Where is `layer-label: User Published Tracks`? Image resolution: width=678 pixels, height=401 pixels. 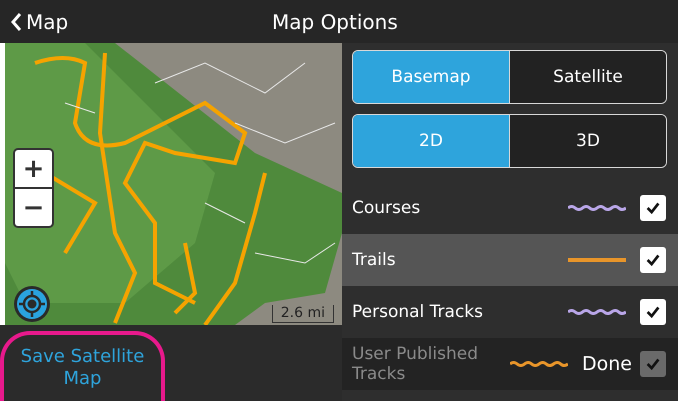 layer-label: User Published Tracks is located at coordinates (415, 364).